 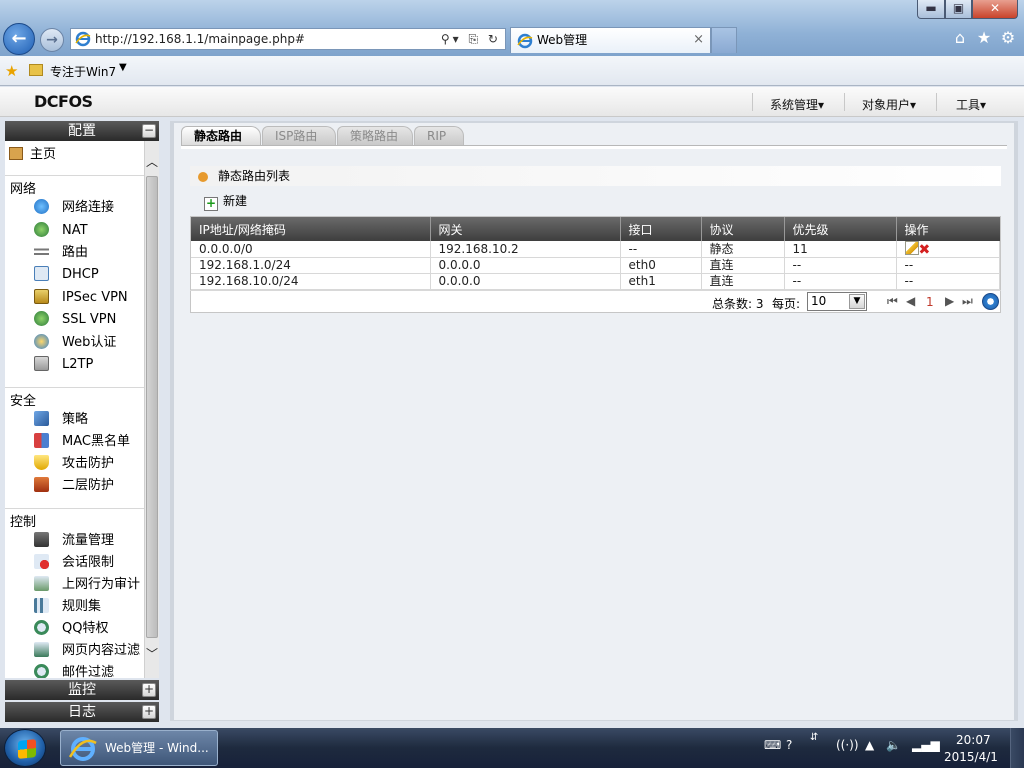 I want to click on sidebar-item-nat: NAT, so click(x=61, y=231).